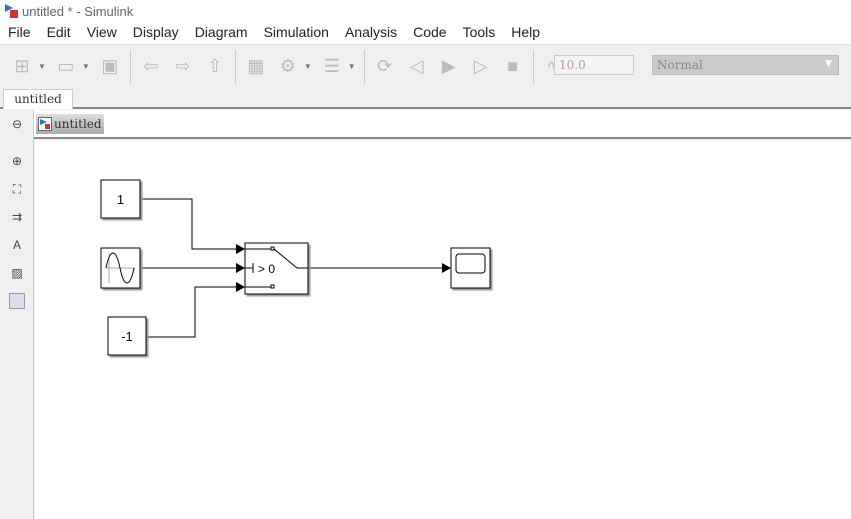  Describe the element at coordinates (525, 33) in the screenshot. I see `menu-help: Help` at that location.